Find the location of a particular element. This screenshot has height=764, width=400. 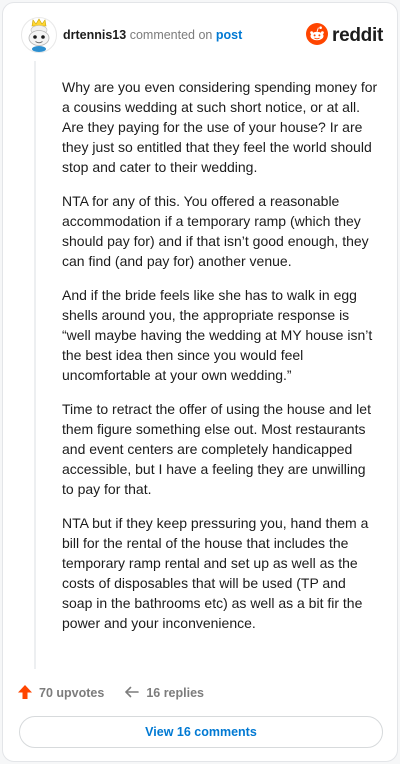

upvote-count: 70 upvotes is located at coordinates (72, 693).